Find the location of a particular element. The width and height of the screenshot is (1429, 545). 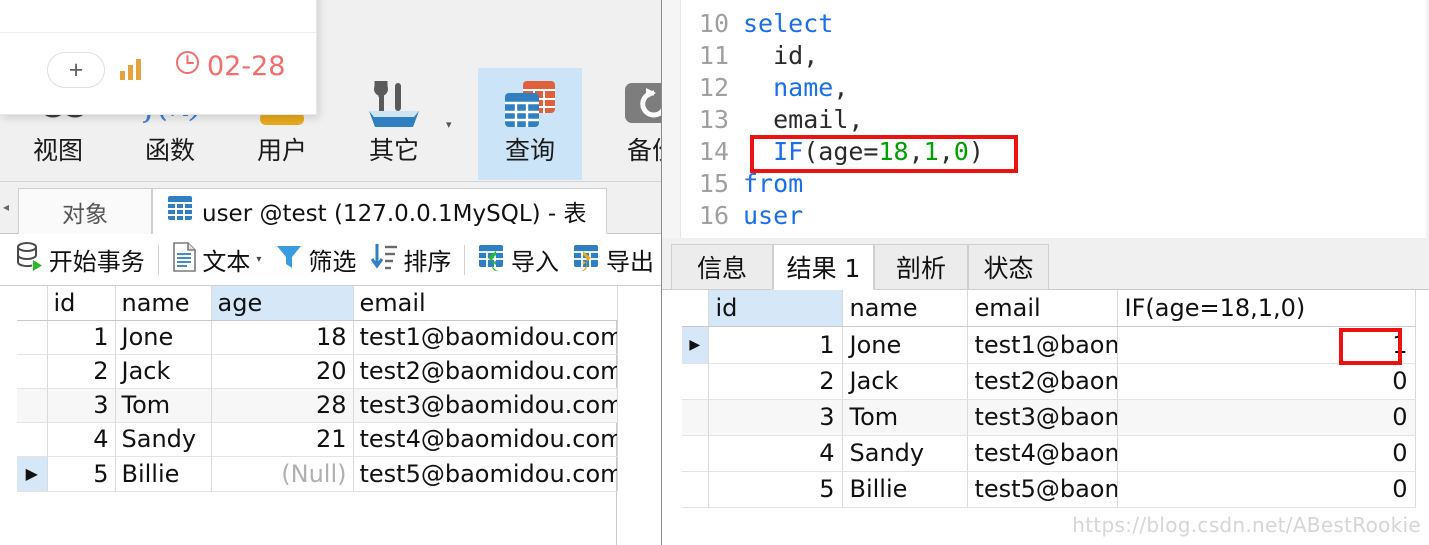

cell-name: Jack is located at coordinates (163, 371).